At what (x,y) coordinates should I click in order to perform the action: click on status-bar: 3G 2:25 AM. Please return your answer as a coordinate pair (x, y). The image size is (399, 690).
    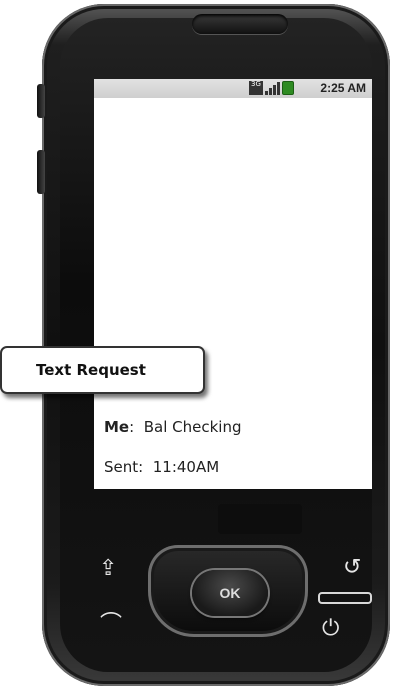
    Looking at the image, I should click on (233, 88).